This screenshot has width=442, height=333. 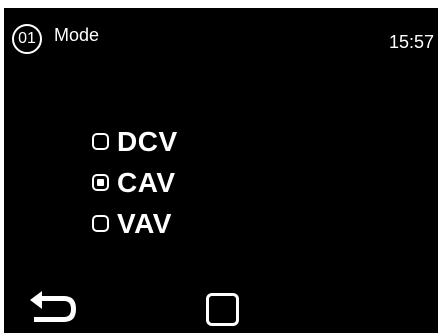 I want to click on screen-number-badge: 01, so click(x=27, y=39).